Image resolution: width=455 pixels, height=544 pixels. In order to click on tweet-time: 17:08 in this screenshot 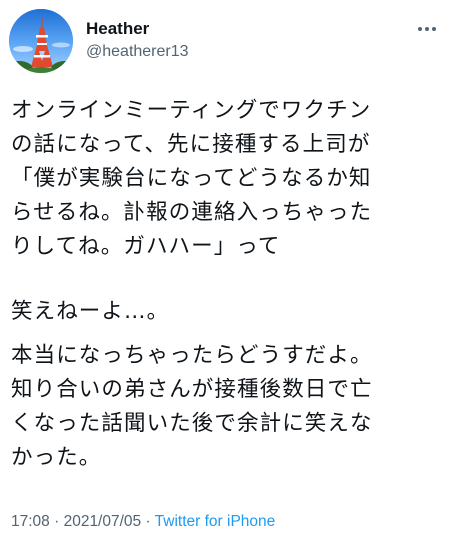, I will do `click(30, 521)`.